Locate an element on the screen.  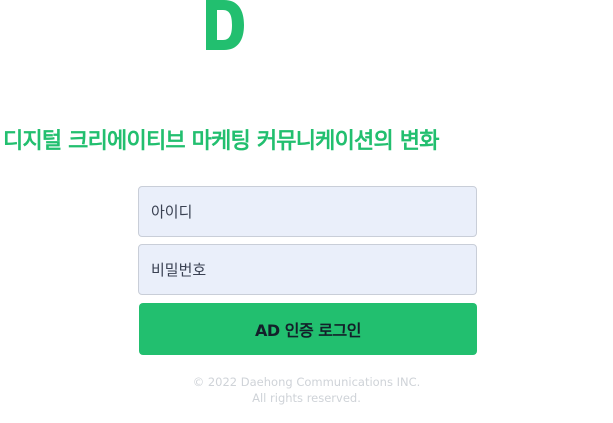
id-input is located at coordinates (307, 211).